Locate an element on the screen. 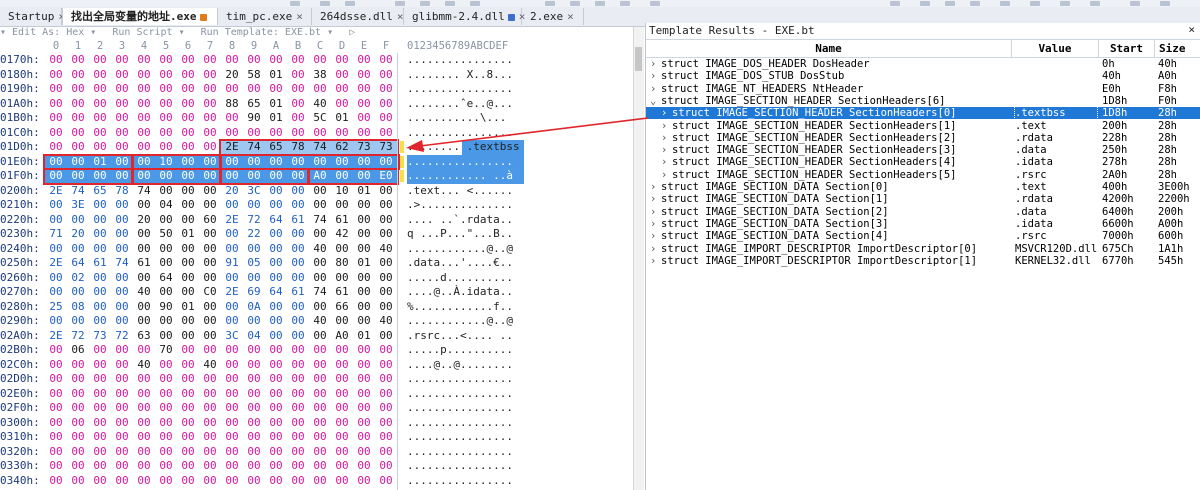  hex-byte: 2E is located at coordinates (232, 292).